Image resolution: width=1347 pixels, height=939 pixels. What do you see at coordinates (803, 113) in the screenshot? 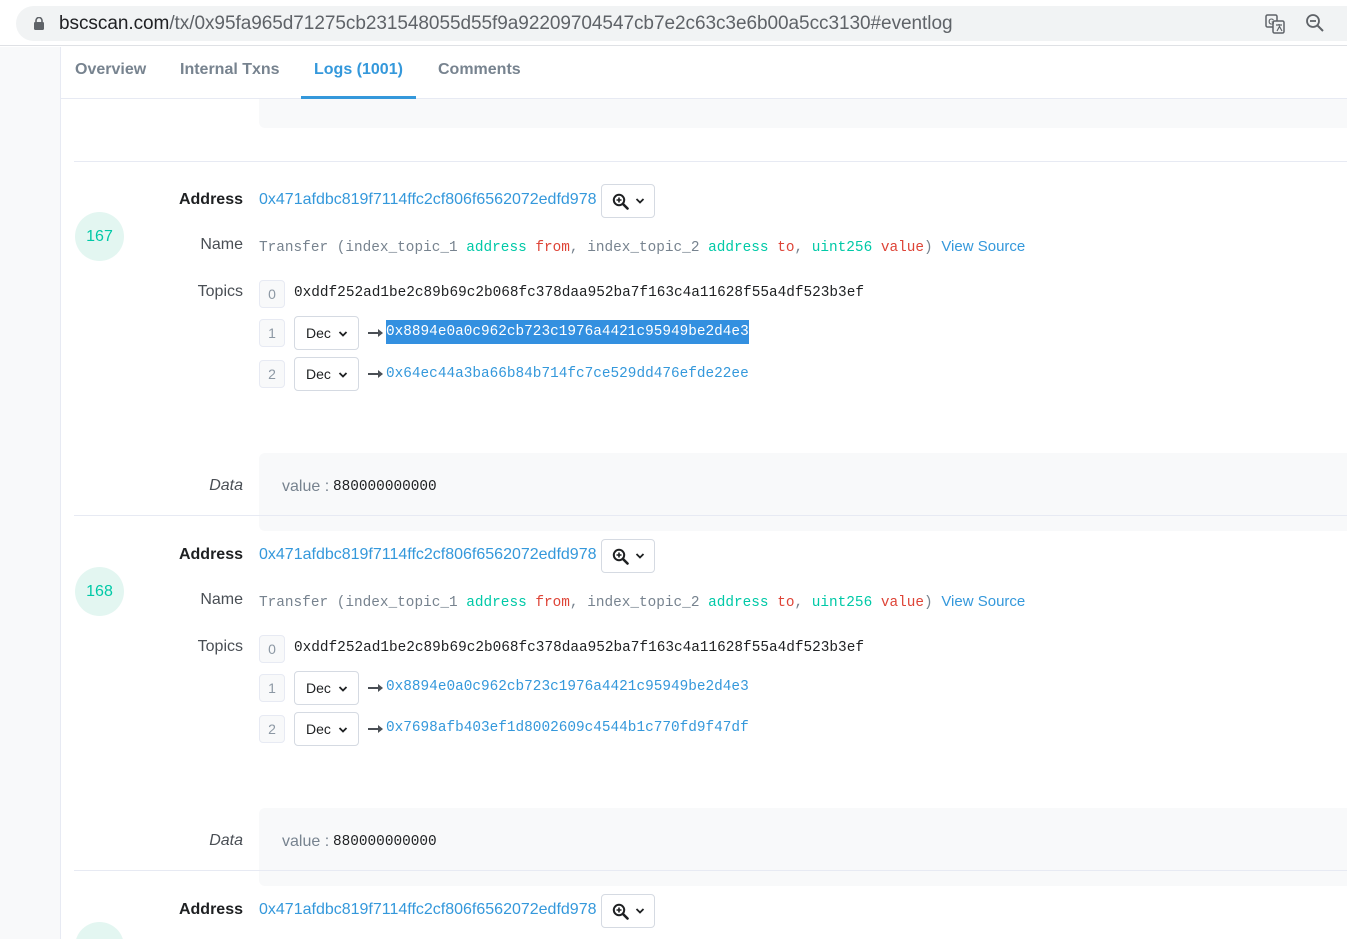
I see `previous-log-data-box` at bounding box center [803, 113].